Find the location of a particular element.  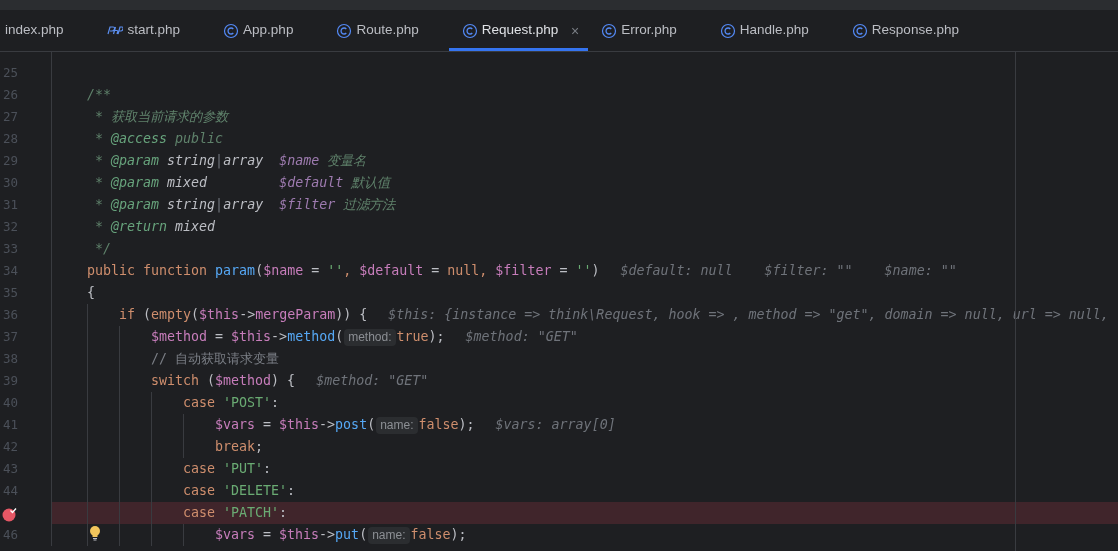

inline-value-hint: $default: null is located at coordinates (676, 271).